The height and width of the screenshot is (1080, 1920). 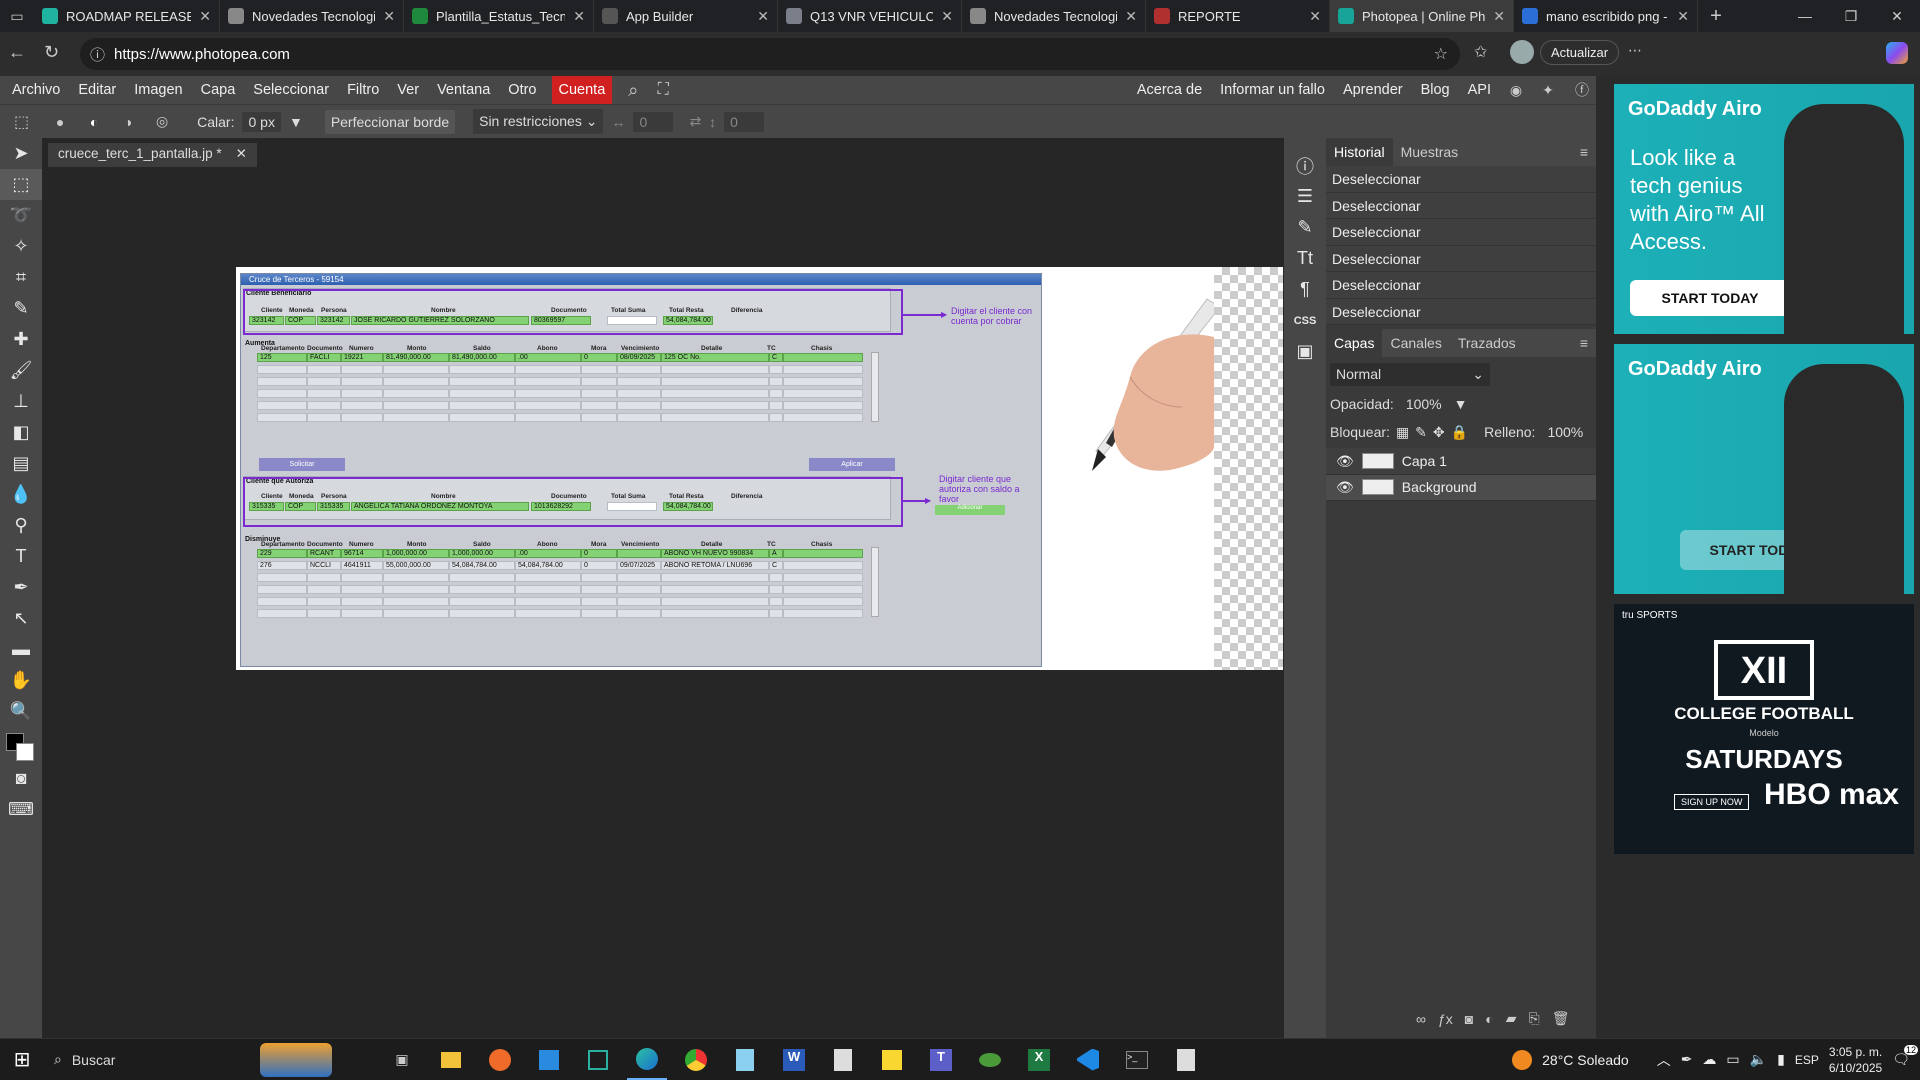 I want to click on selection-add-icon: ◐, so click(x=94, y=122).